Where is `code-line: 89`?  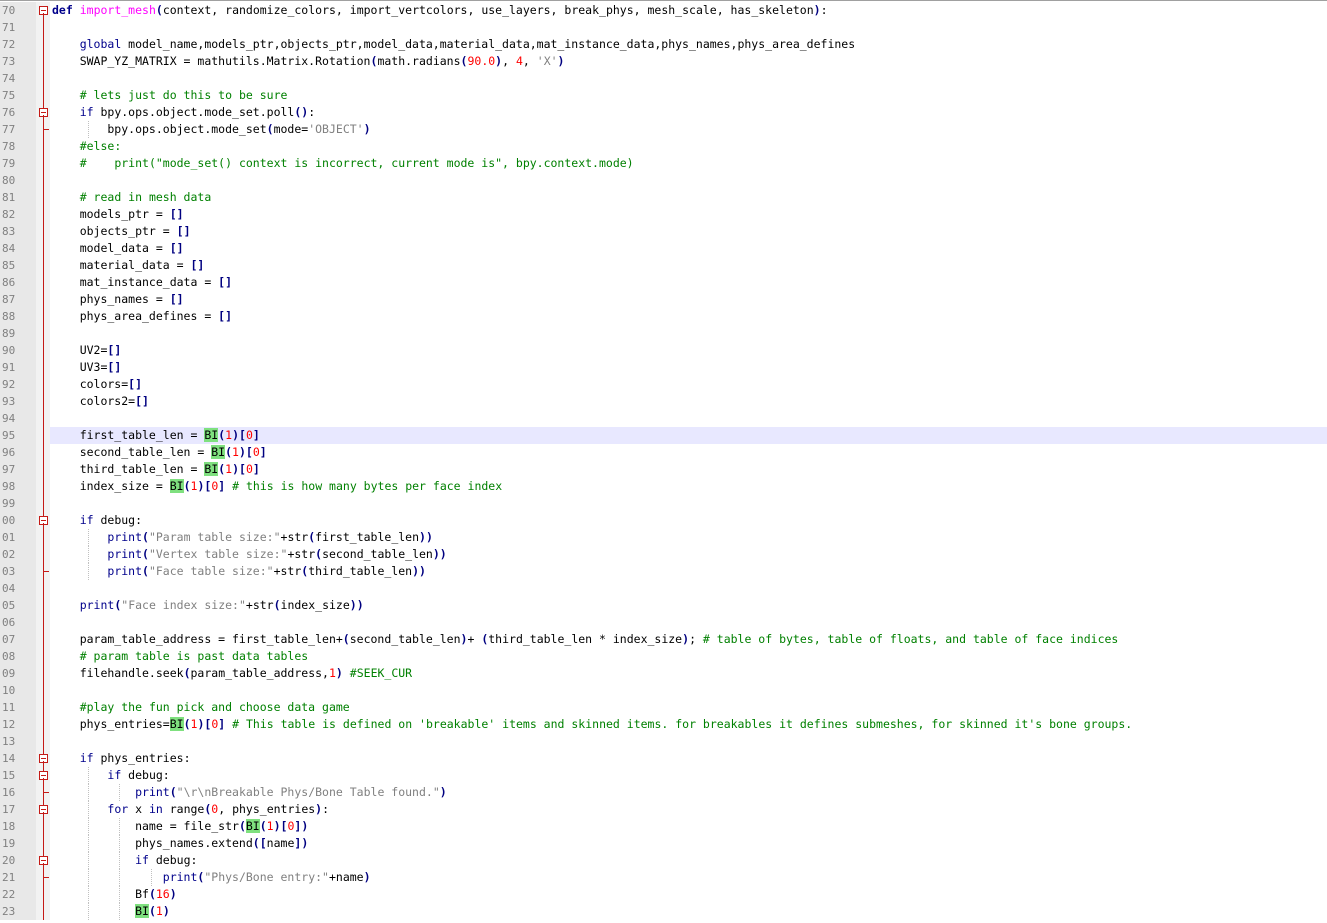
code-line: 89 is located at coordinates (663, 333).